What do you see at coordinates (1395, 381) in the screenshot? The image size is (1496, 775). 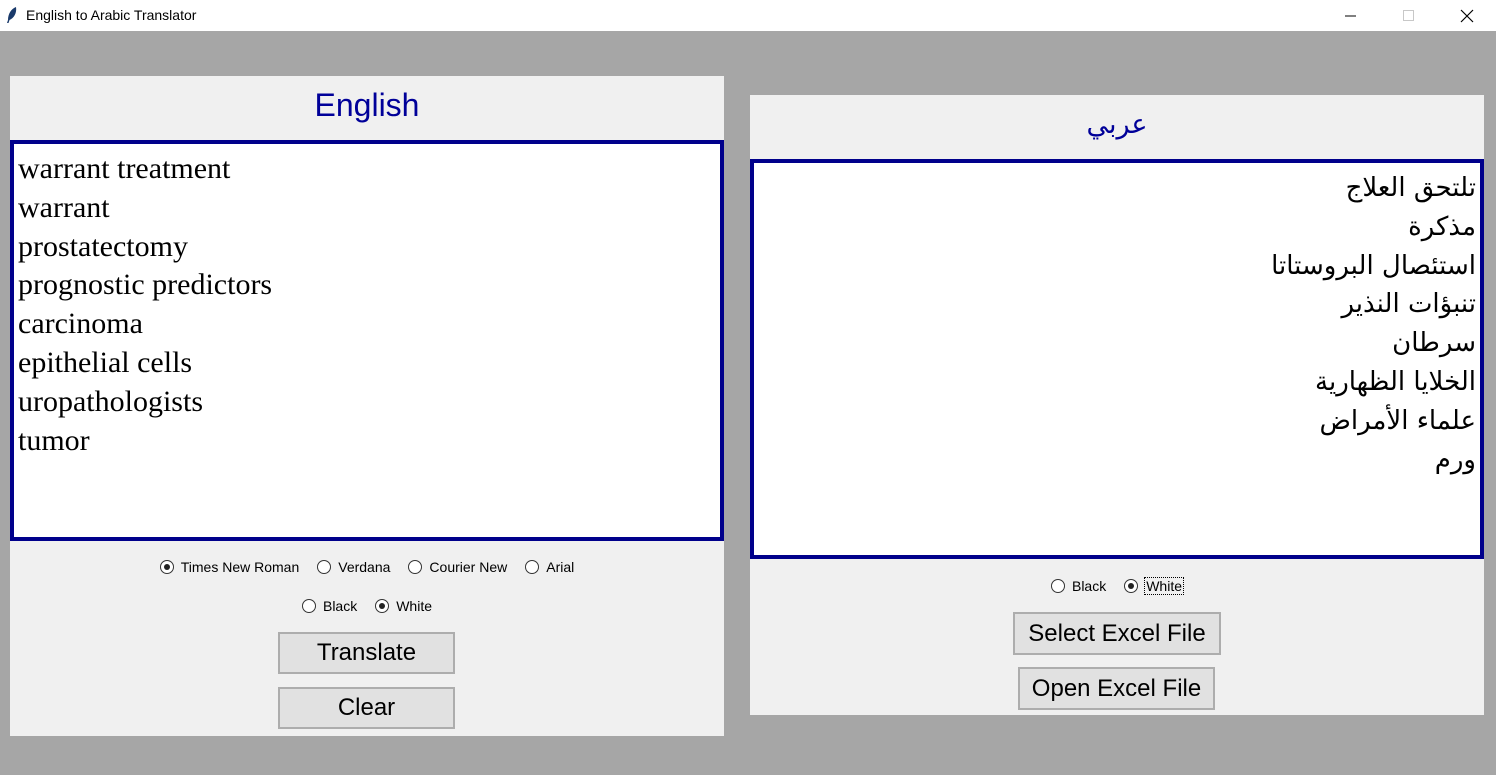 I see `arabic-line: الخلايا الظهارية` at bounding box center [1395, 381].